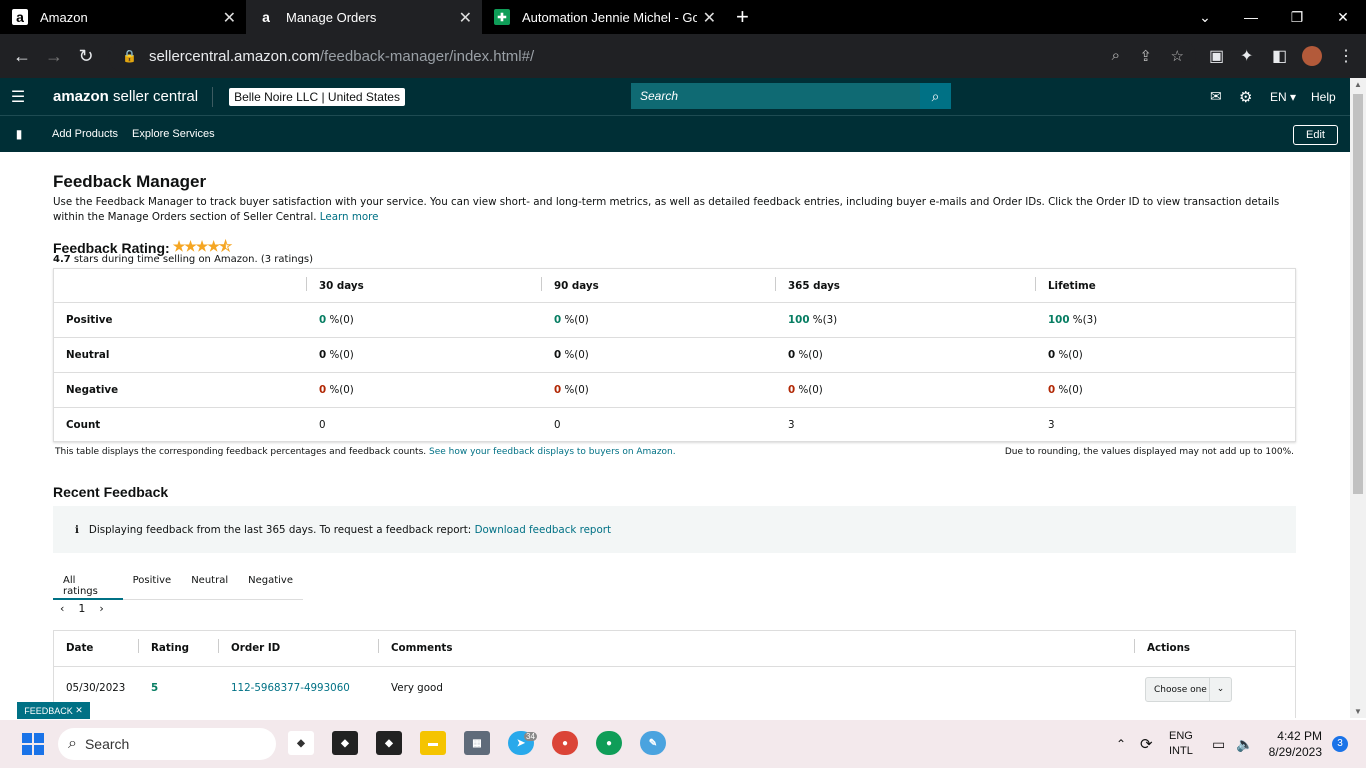 This screenshot has width=1366, height=768. I want to click on taskbar-search: ⌕ Search, so click(167, 744).